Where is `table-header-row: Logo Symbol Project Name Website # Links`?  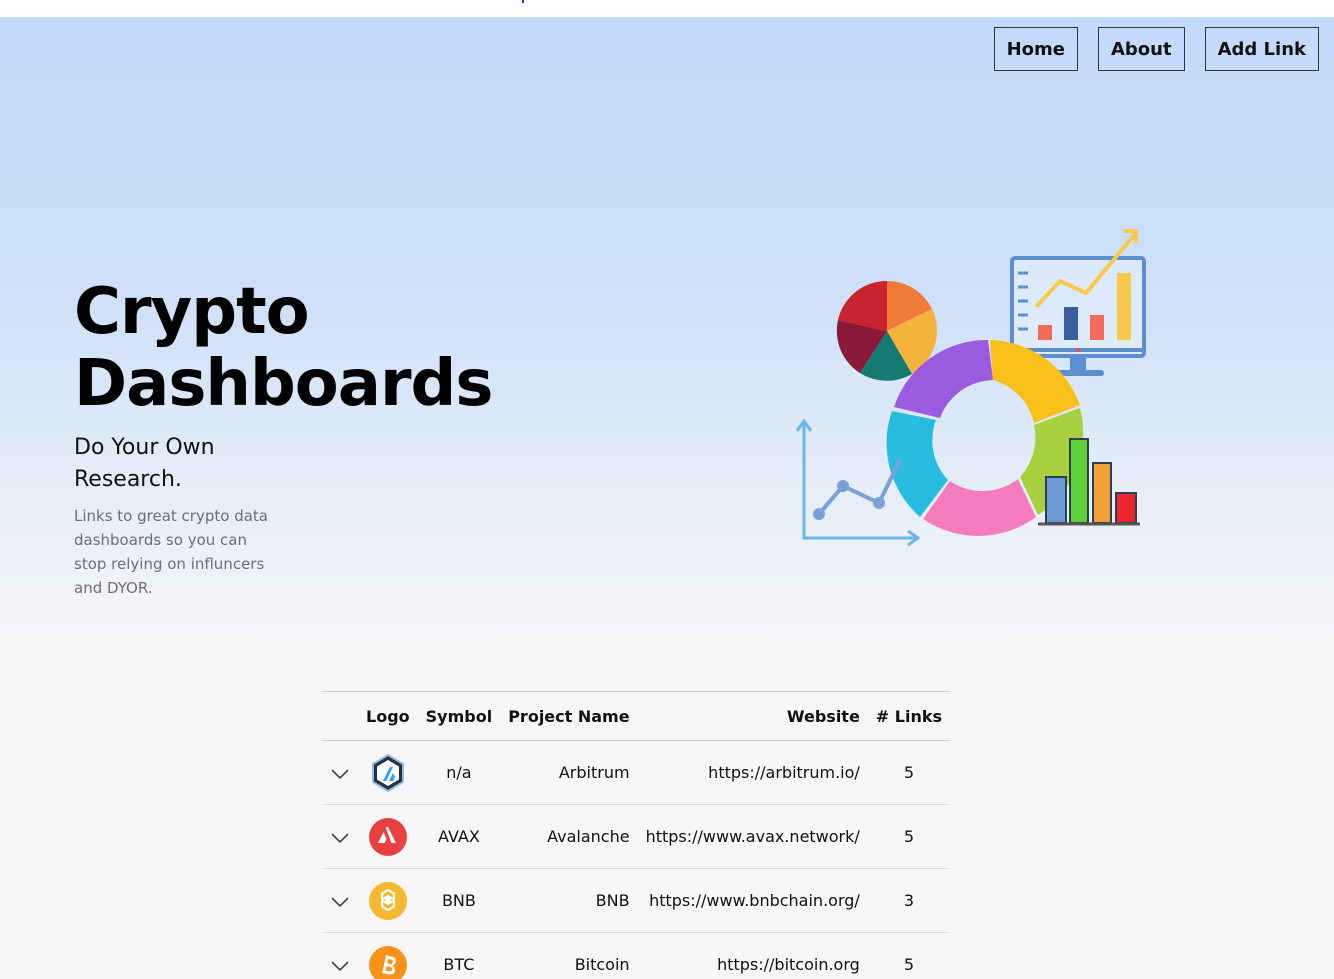 table-header-row: Logo Symbol Project Name Website # Links is located at coordinates (636, 716).